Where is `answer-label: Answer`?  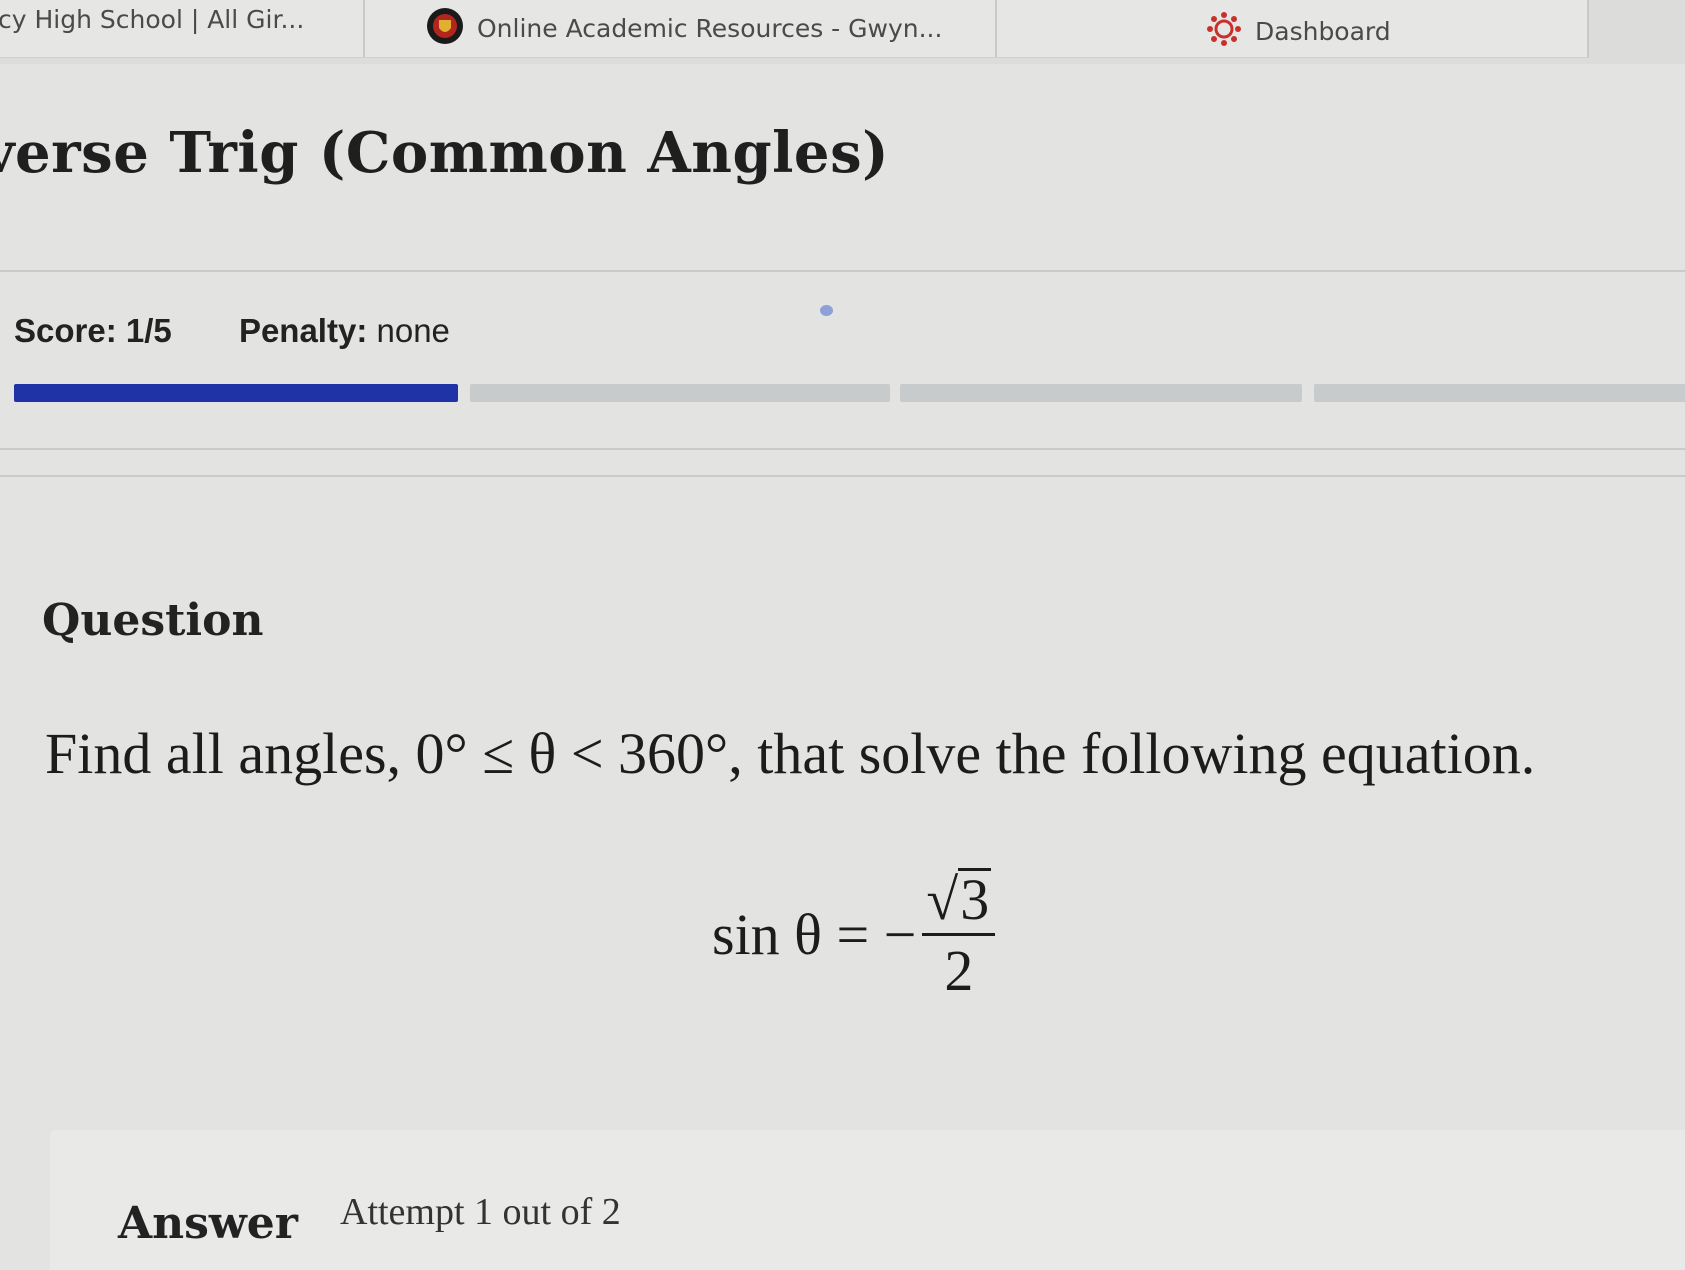
answer-label: Answer is located at coordinates (208, 1223).